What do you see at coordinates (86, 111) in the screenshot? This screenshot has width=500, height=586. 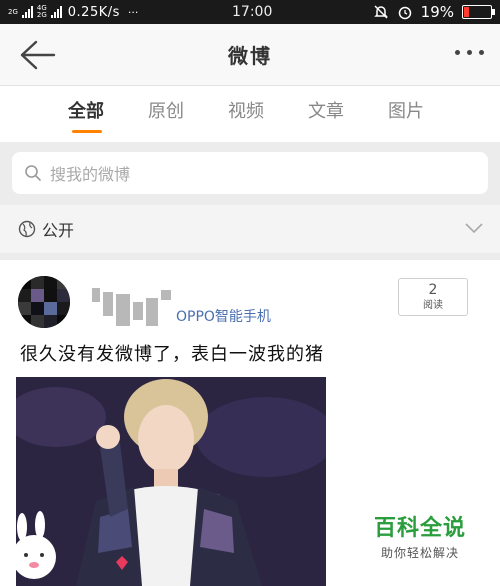 I see `tab-label: 全部` at bounding box center [86, 111].